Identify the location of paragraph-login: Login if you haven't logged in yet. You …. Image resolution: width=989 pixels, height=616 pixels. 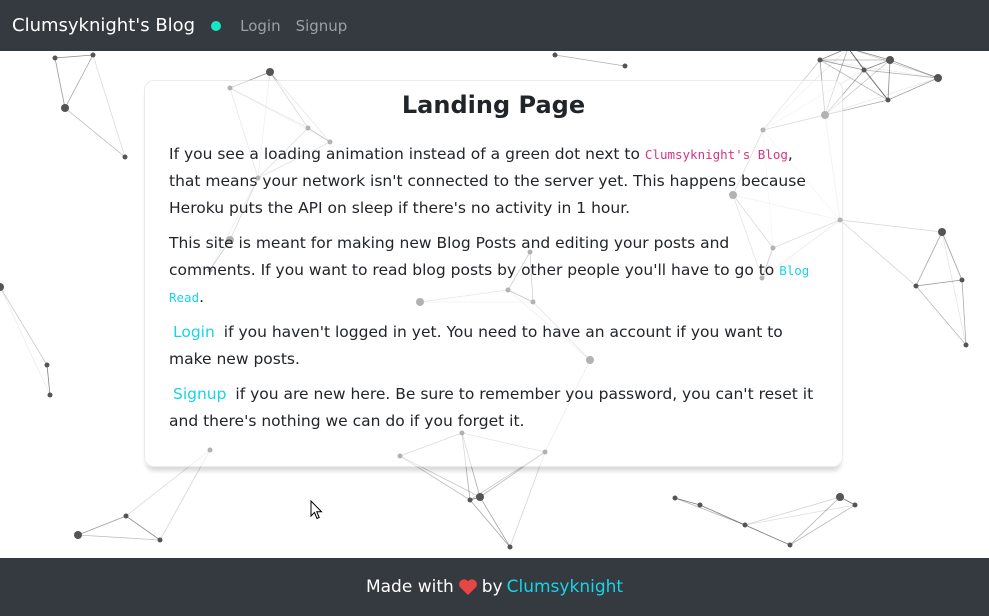
(491, 346).